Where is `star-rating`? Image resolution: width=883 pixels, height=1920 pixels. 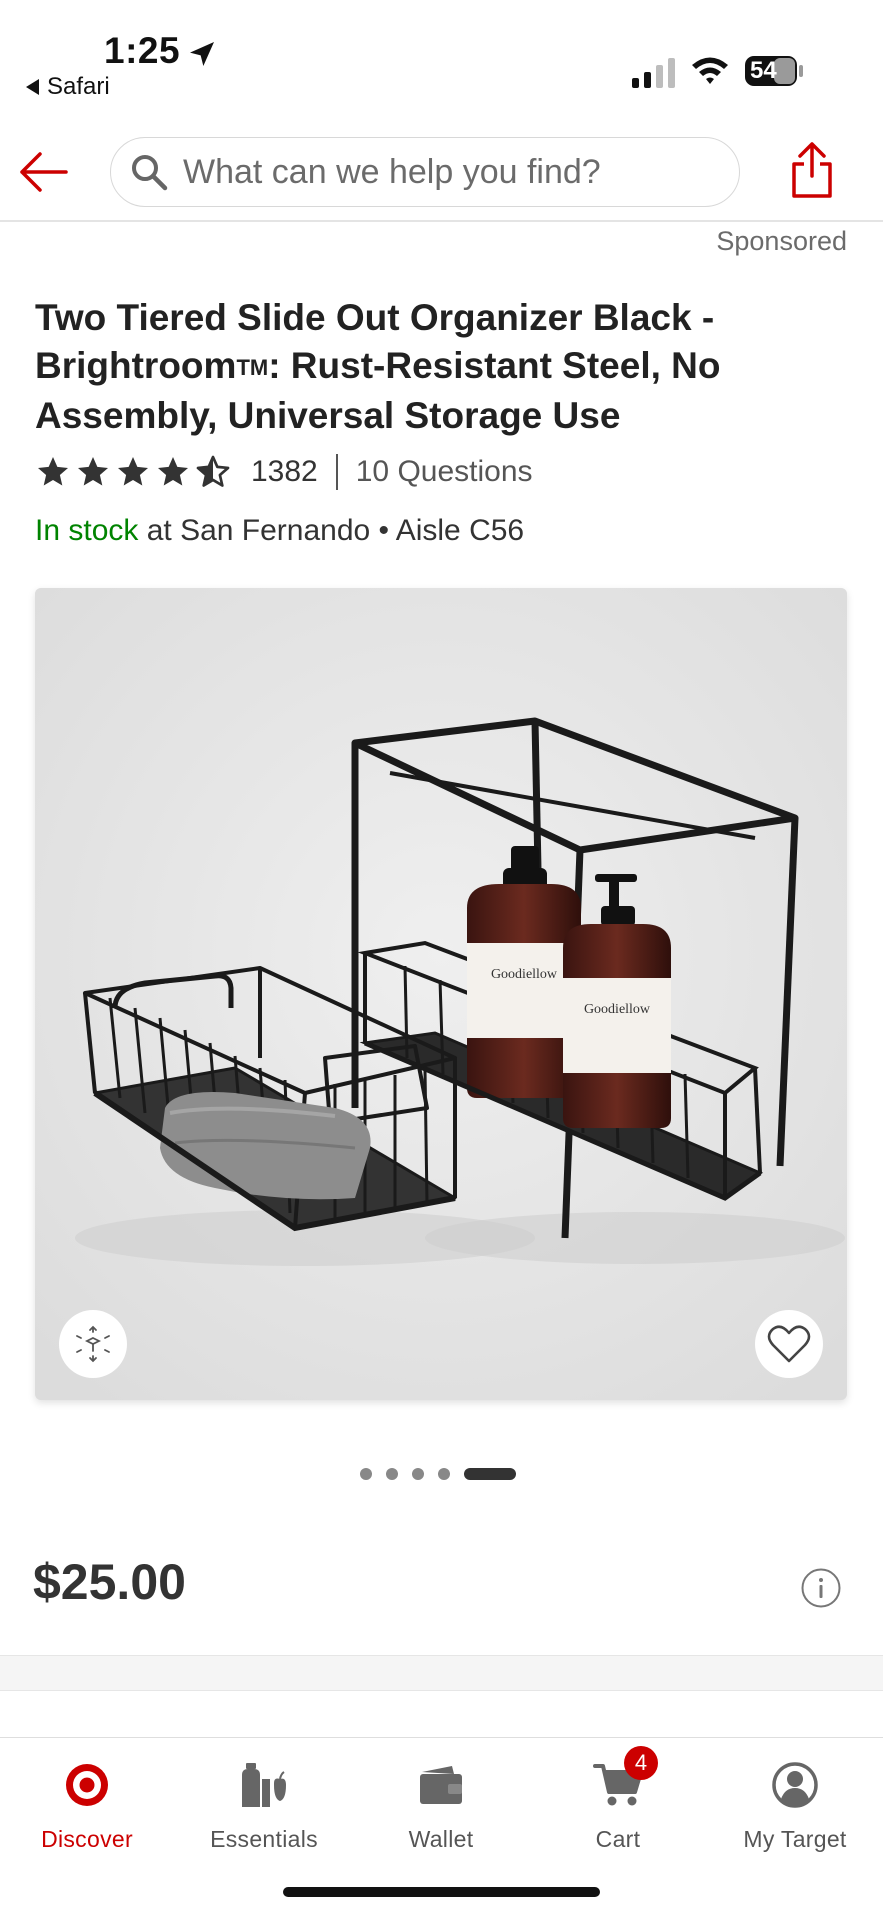 star-rating is located at coordinates (133, 472).